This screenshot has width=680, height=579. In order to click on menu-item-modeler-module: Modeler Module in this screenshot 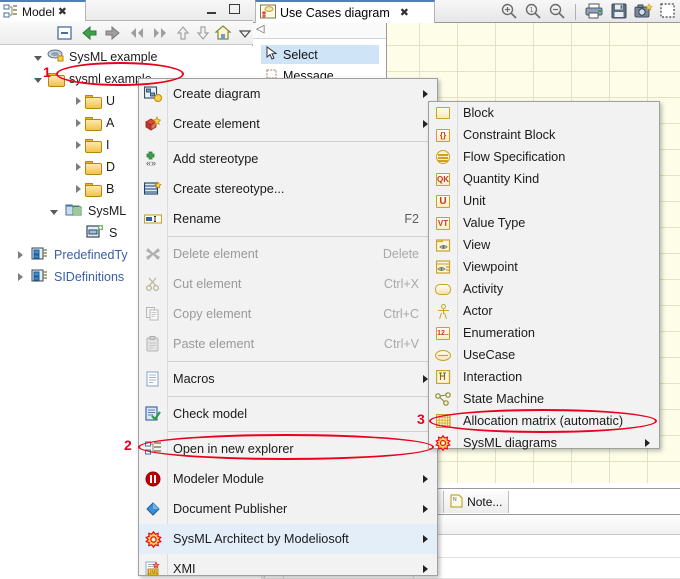, I will do `click(288, 479)`.